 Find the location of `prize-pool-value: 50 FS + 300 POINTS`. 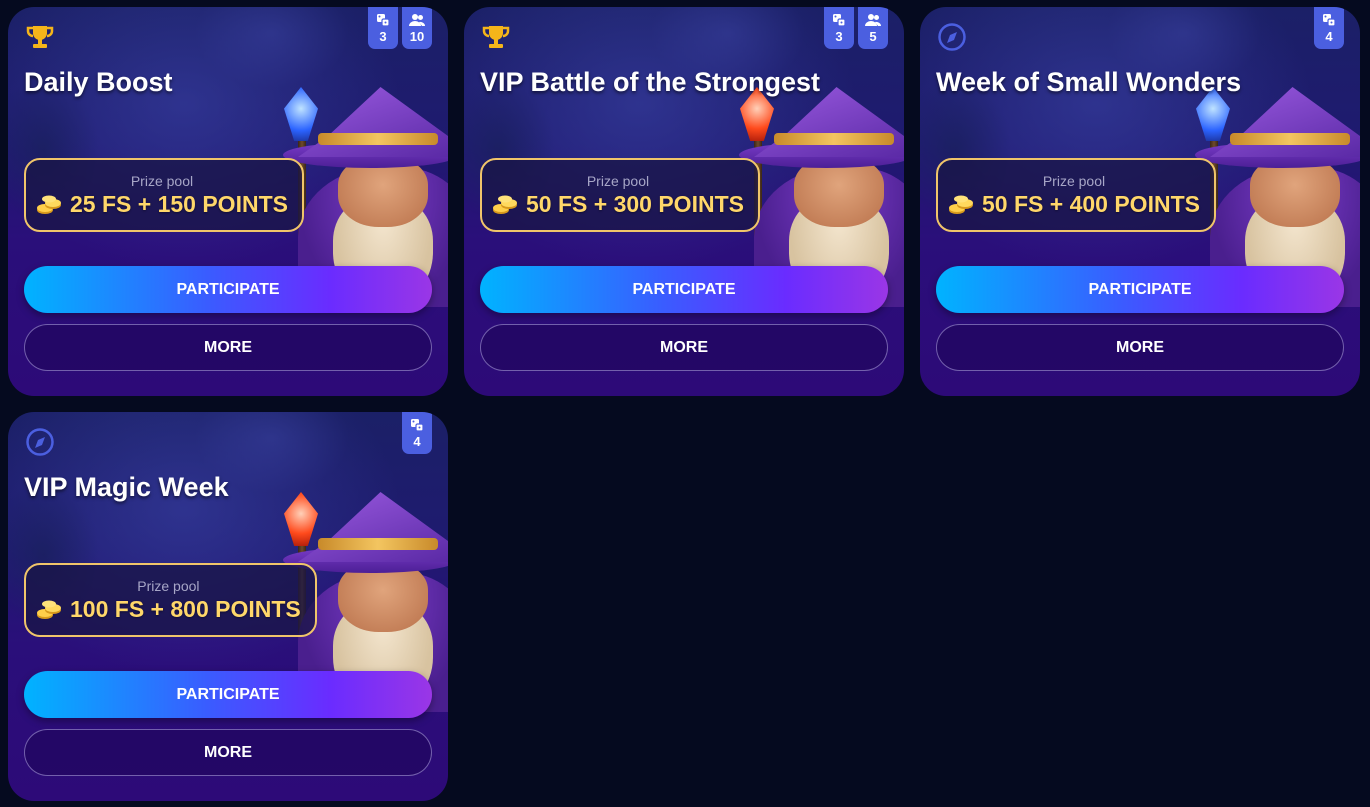

prize-pool-value: 50 FS + 300 POINTS is located at coordinates (635, 203).